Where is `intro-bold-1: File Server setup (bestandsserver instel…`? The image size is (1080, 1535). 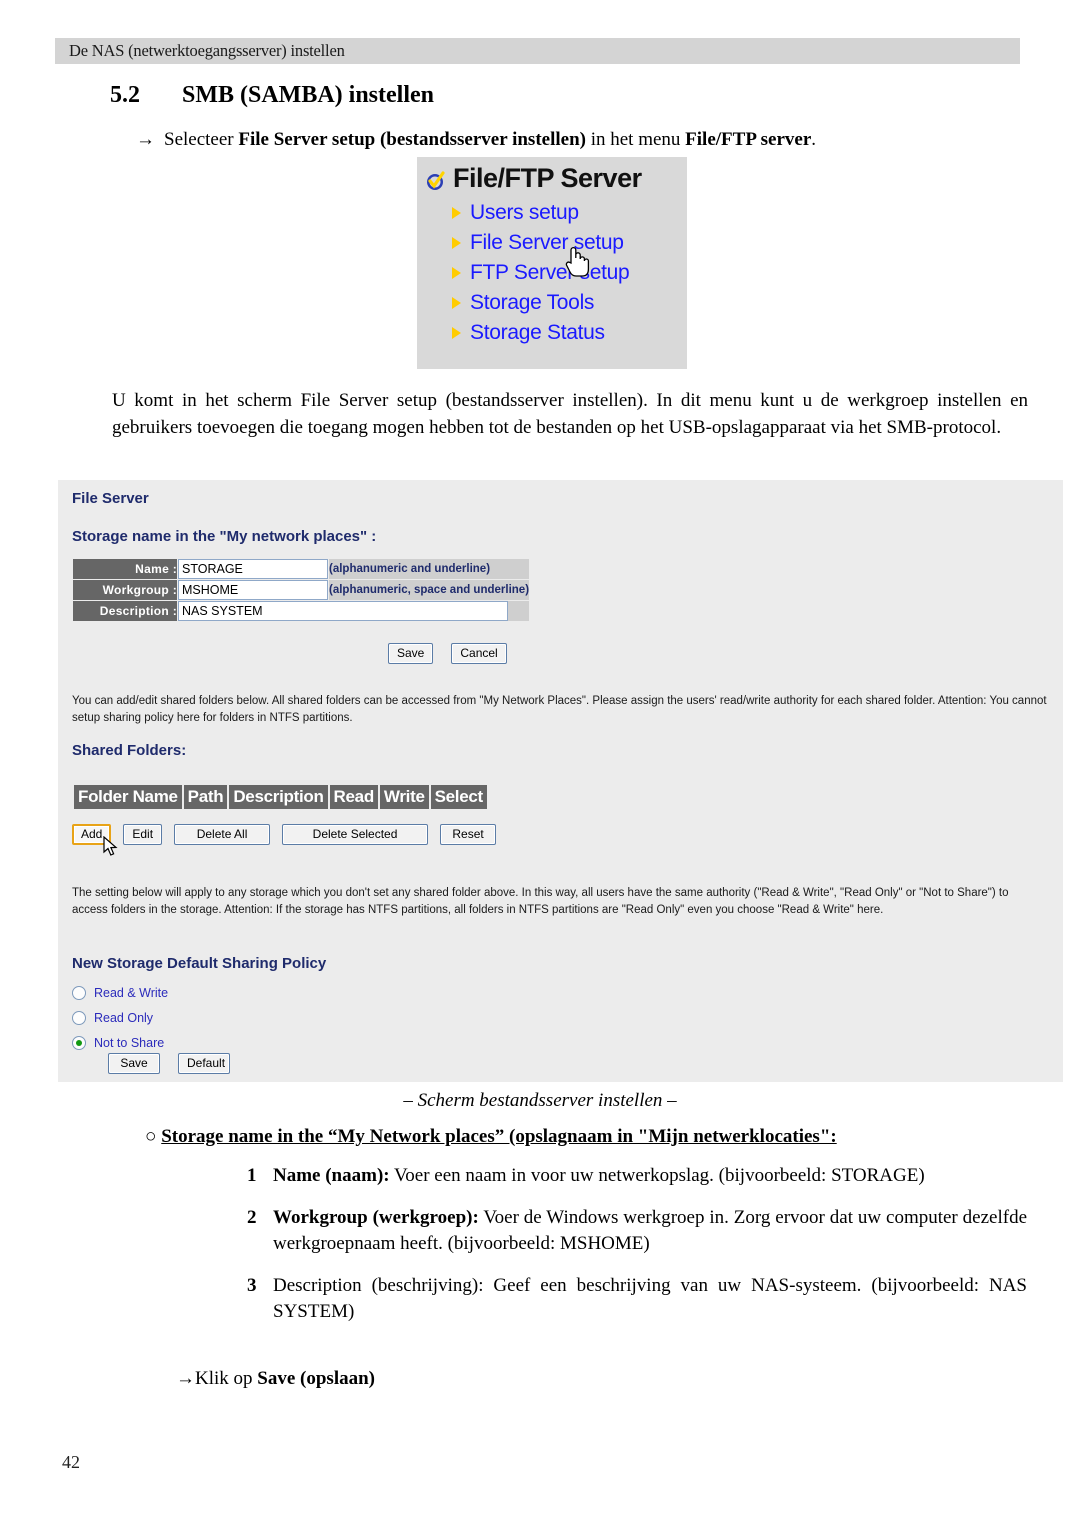 intro-bold-1: File Server setup (bestandsserver instel… is located at coordinates (412, 139).